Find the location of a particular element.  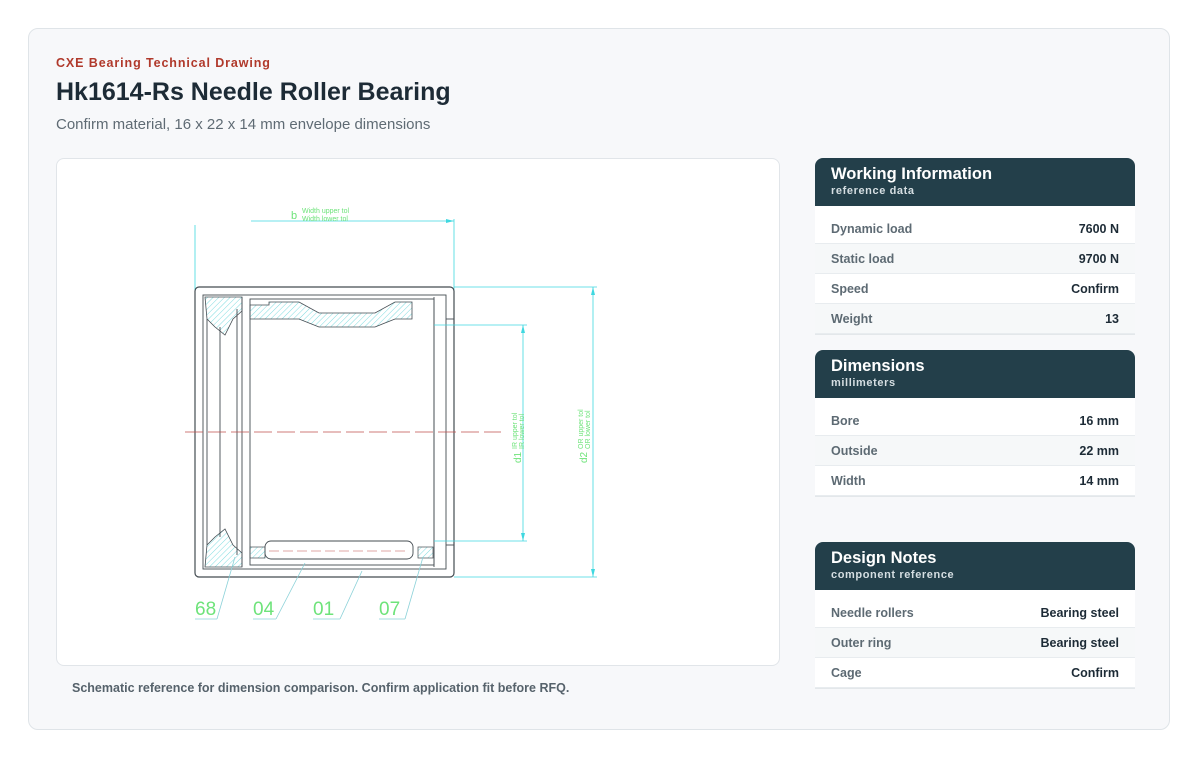

panel-header: Design Notes component reference is located at coordinates (975, 566).